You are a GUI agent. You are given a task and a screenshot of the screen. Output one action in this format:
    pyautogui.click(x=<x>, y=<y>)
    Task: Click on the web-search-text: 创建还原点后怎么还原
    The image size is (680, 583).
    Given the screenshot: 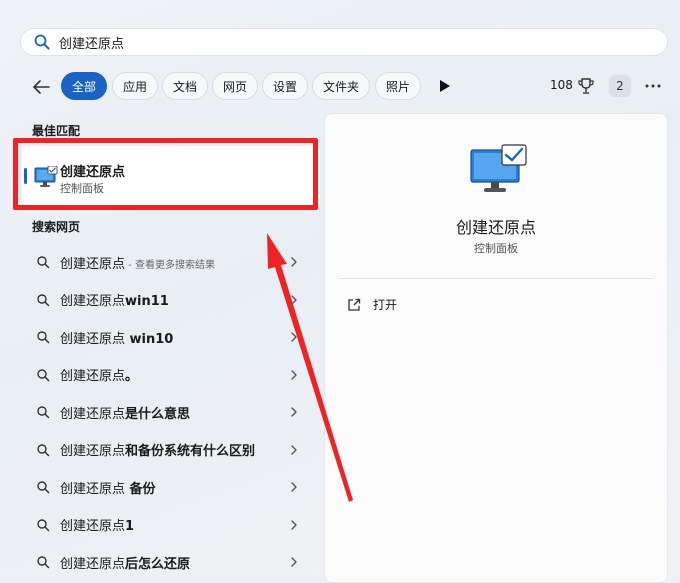 What is the action you would take?
    pyautogui.click(x=125, y=562)
    